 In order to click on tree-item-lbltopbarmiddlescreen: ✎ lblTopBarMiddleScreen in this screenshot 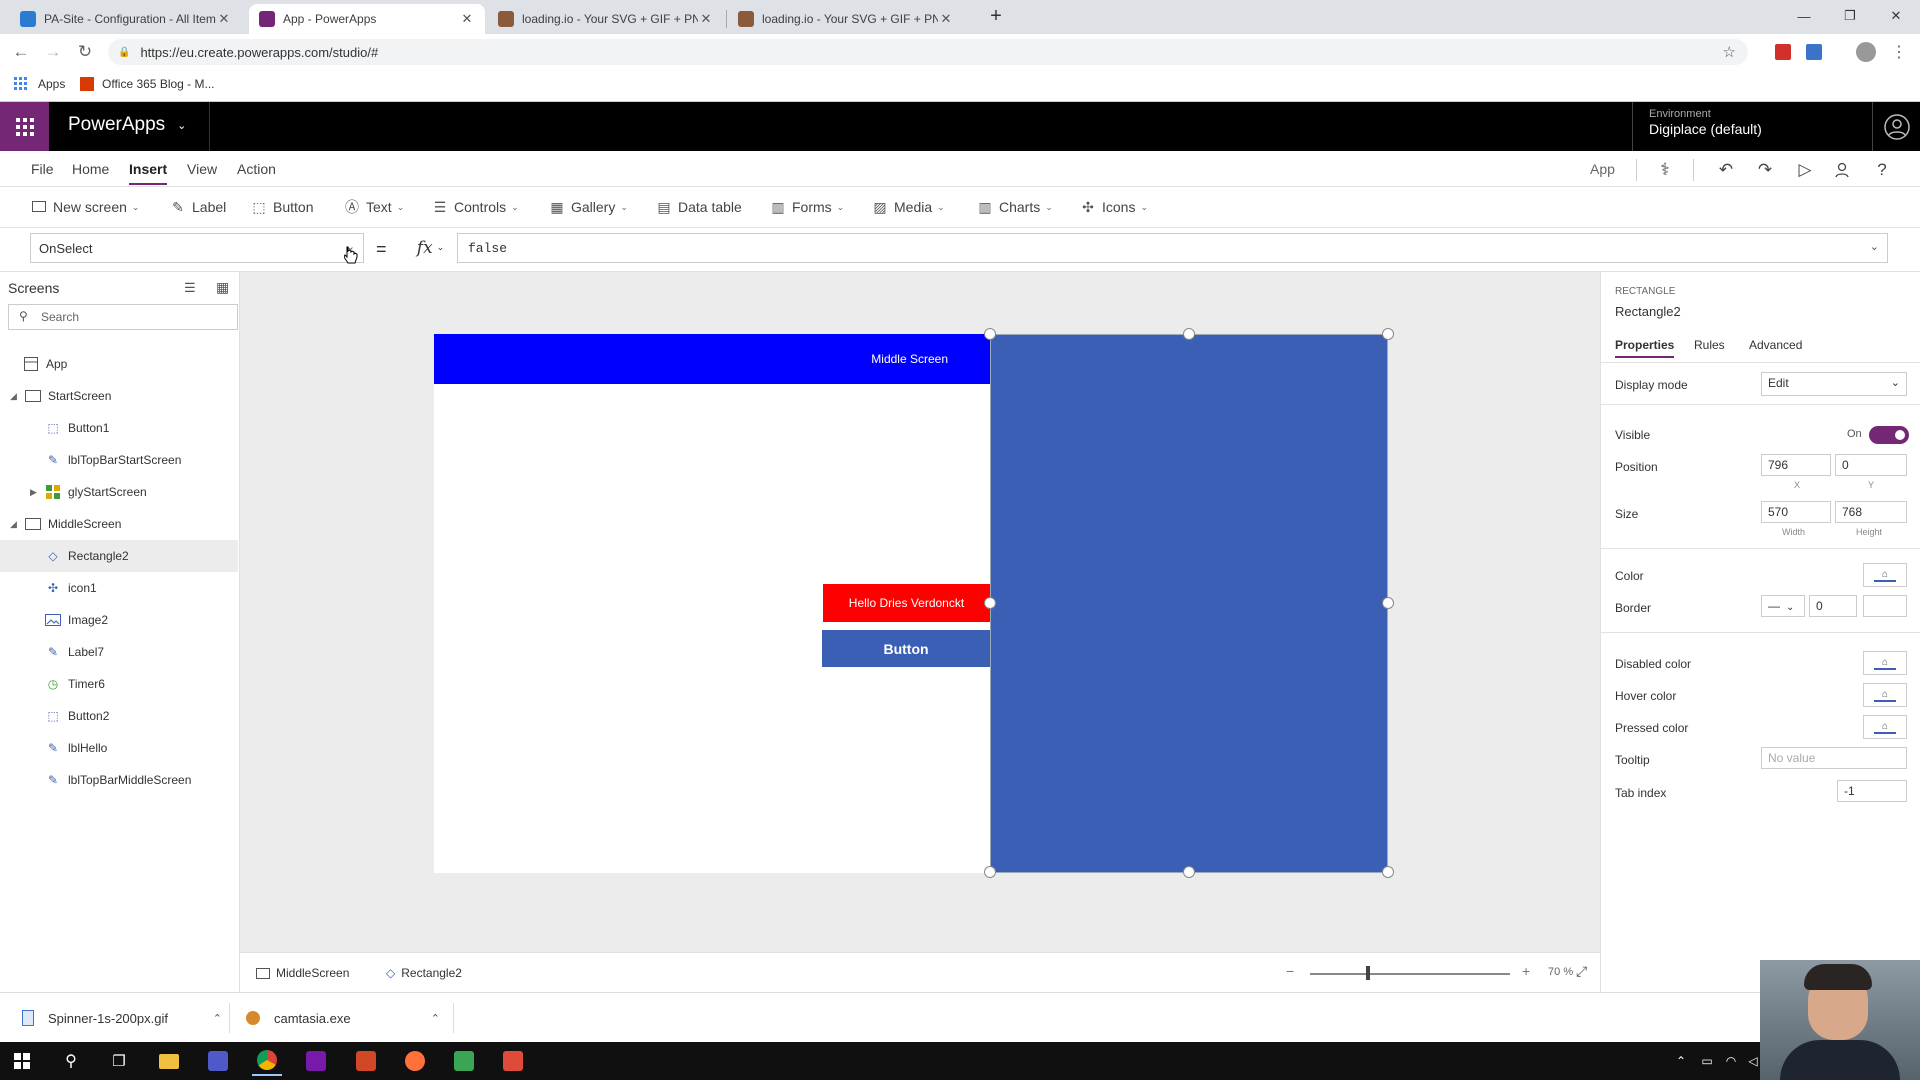, I will do `click(119, 780)`.